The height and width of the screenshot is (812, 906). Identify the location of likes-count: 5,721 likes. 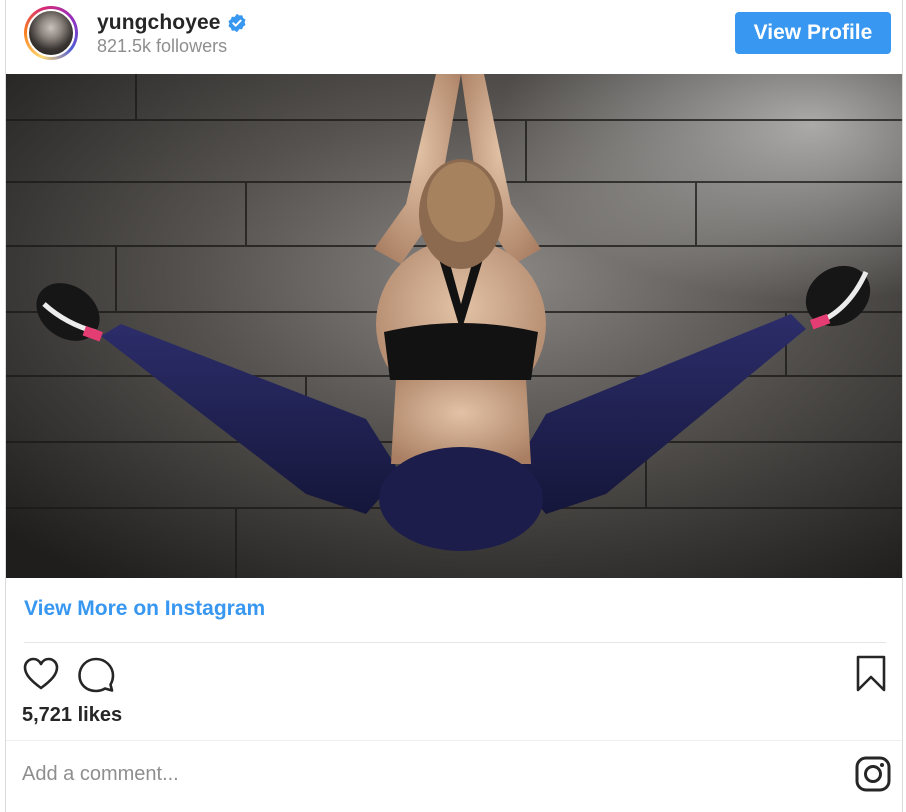
(72, 715).